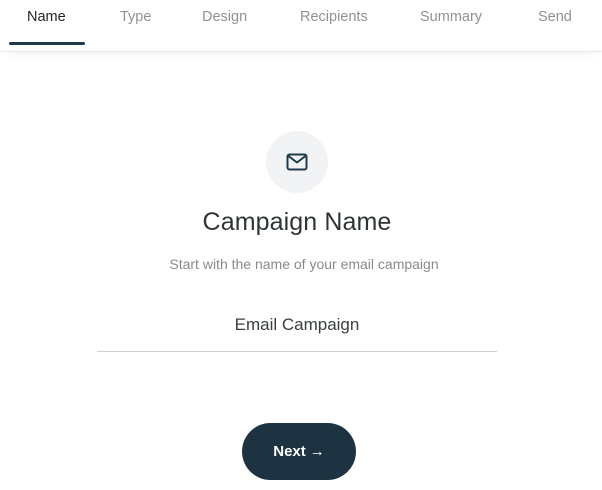 The image size is (602, 490). Describe the element at coordinates (135, 26) in the screenshot. I see `tab-type: Type` at that location.